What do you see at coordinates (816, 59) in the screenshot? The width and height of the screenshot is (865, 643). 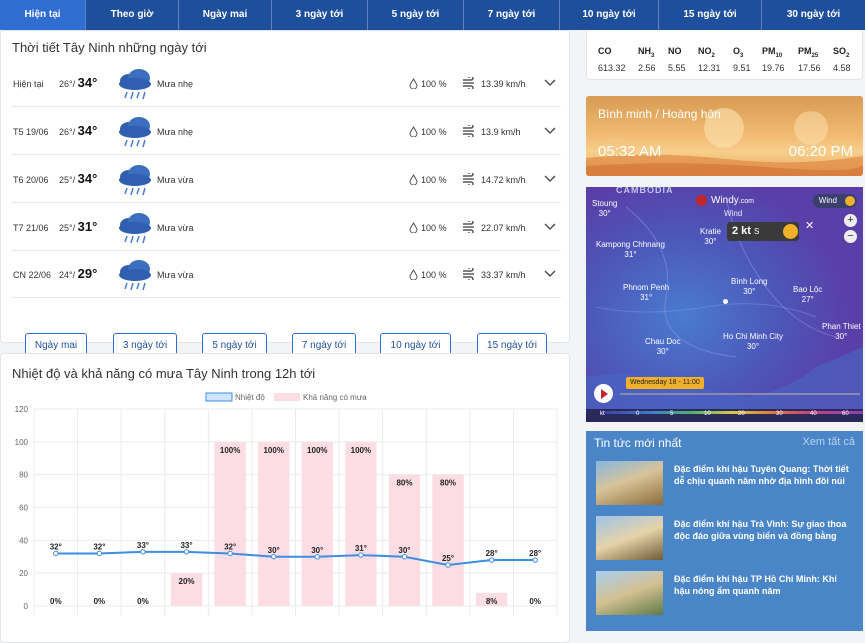 I see `air-quality-item: PM25 17.56` at bounding box center [816, 59].